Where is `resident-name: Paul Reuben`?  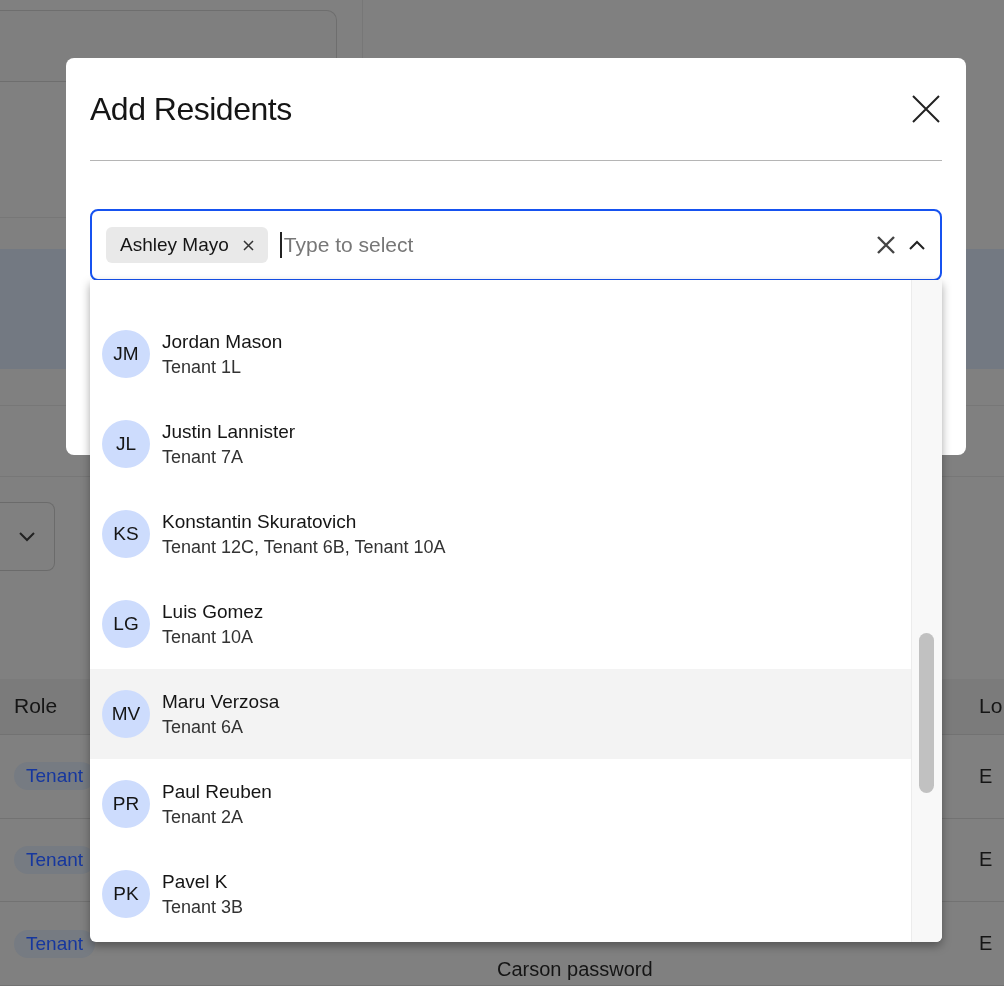
resident-name: Paul Reuben is located at coordinates (217, 791).